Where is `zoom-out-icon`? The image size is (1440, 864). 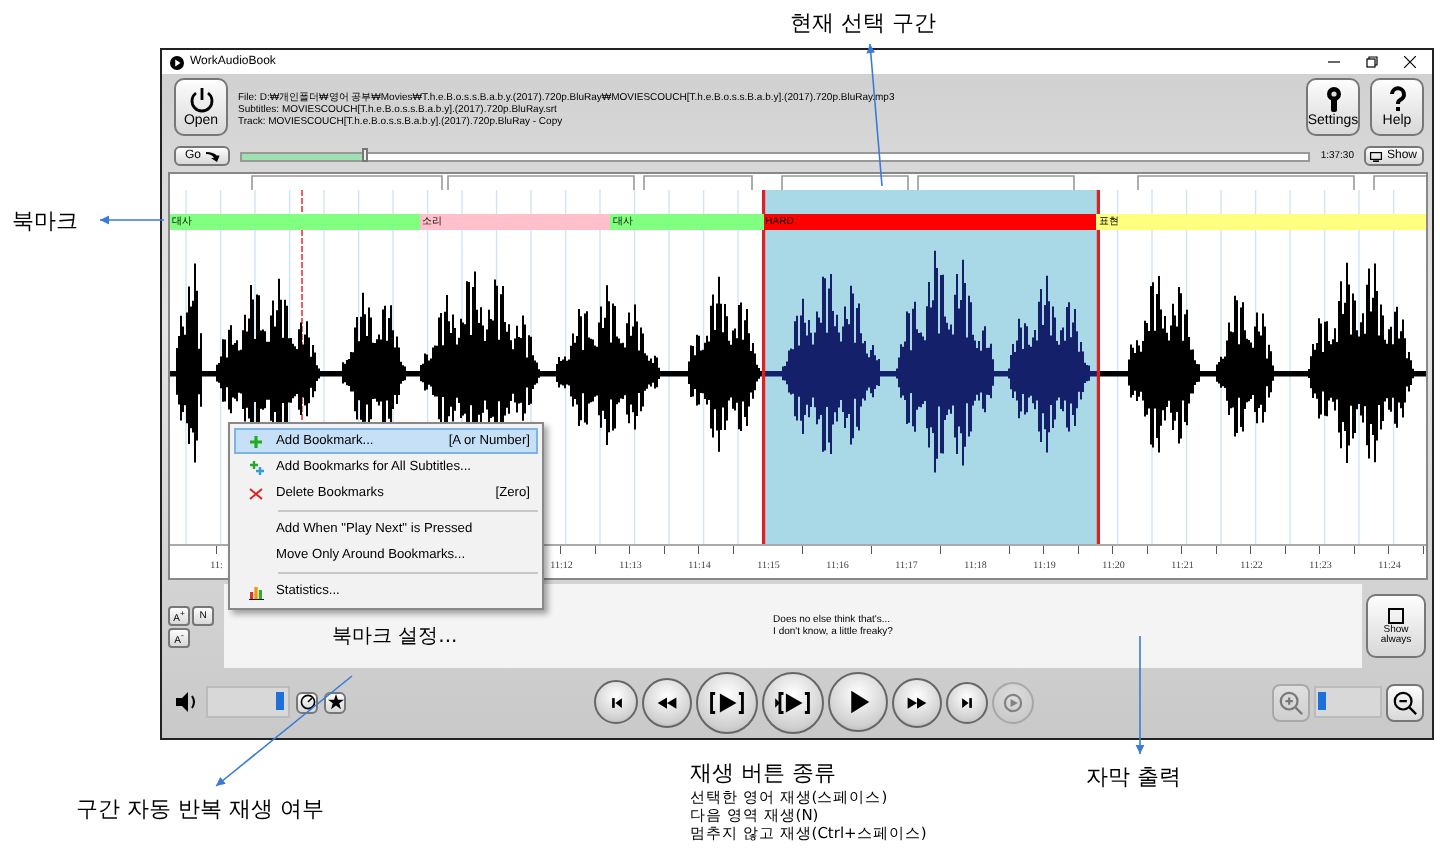
zoom-out-icon is located at coordinates (1405, 702).